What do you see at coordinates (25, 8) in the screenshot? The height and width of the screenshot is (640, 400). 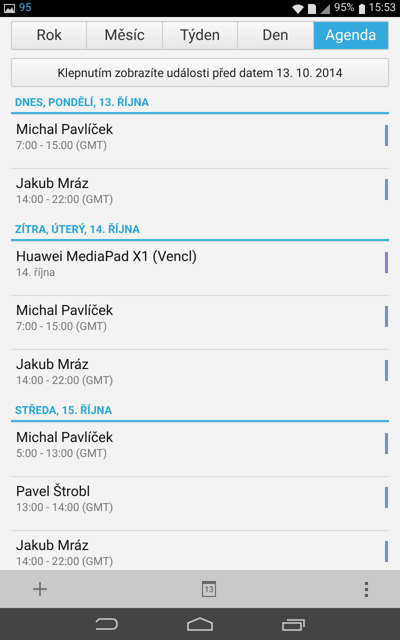 I see `notification-count: 95` at bounding box center [25, 8].